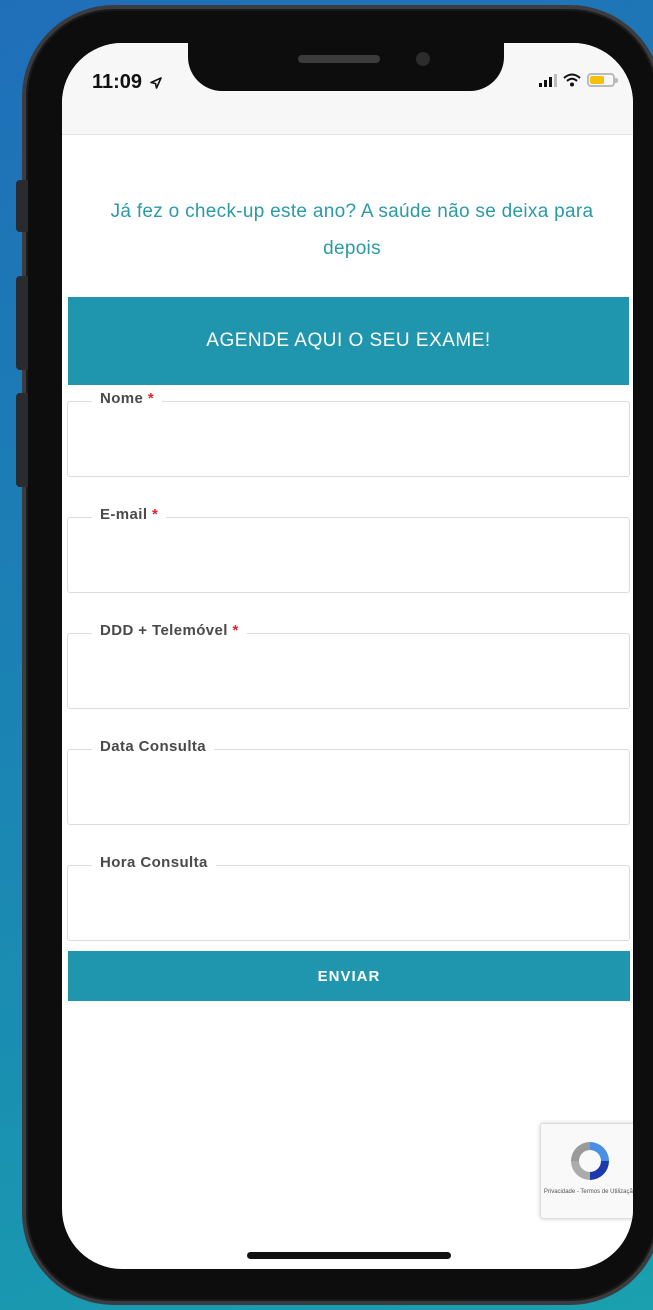 The height and width of the screenshot is (1310, 653). Describe the element at coordinates (346, 67) in the screenshot. I see `notch` at that location.